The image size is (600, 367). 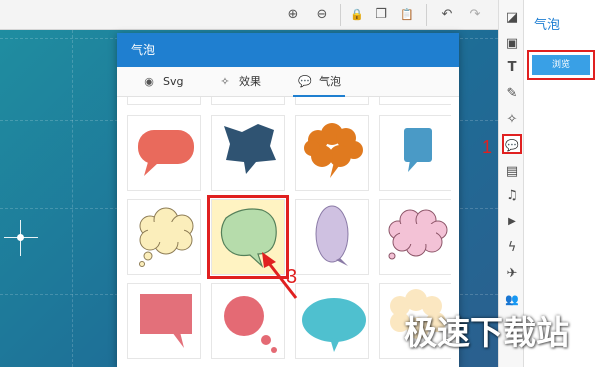 What do you see at coordinates (487, 147) in the screenshot?
I see `annotation-1: 1` at bounding box center [487, 147].